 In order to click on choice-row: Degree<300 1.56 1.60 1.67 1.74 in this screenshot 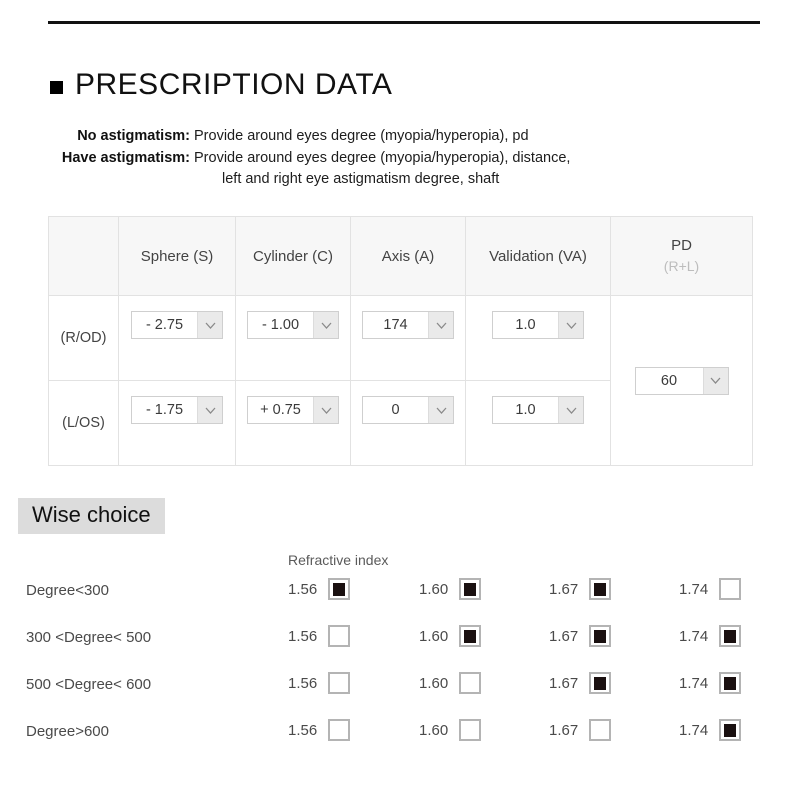, I will do `click(400, 601)`.